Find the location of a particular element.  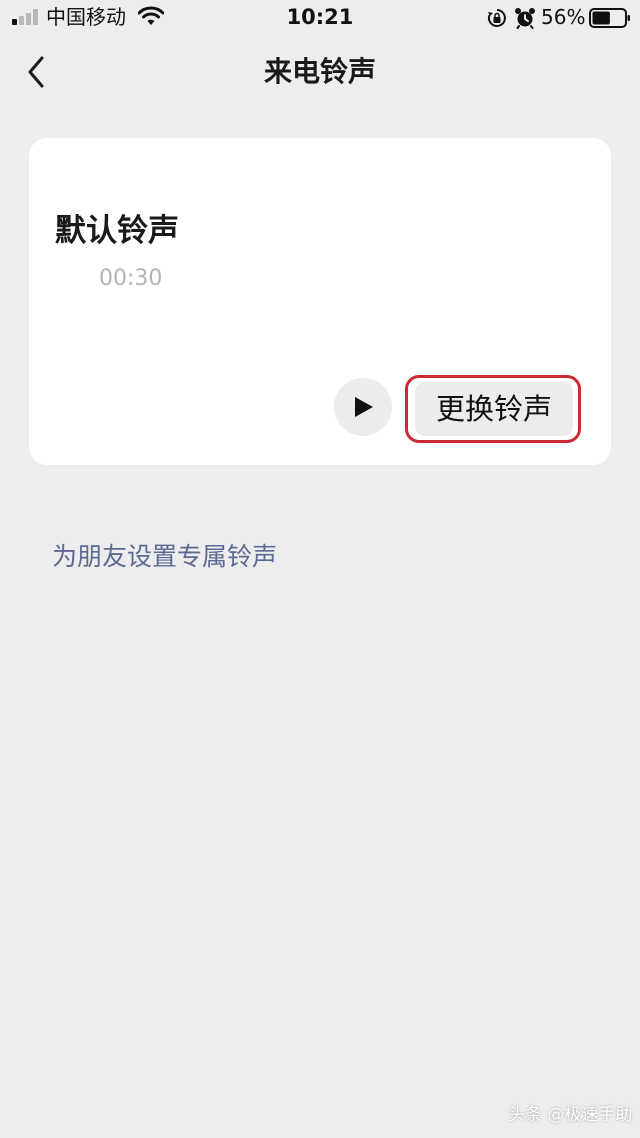

play-icon is located at coordinates (364, 407).